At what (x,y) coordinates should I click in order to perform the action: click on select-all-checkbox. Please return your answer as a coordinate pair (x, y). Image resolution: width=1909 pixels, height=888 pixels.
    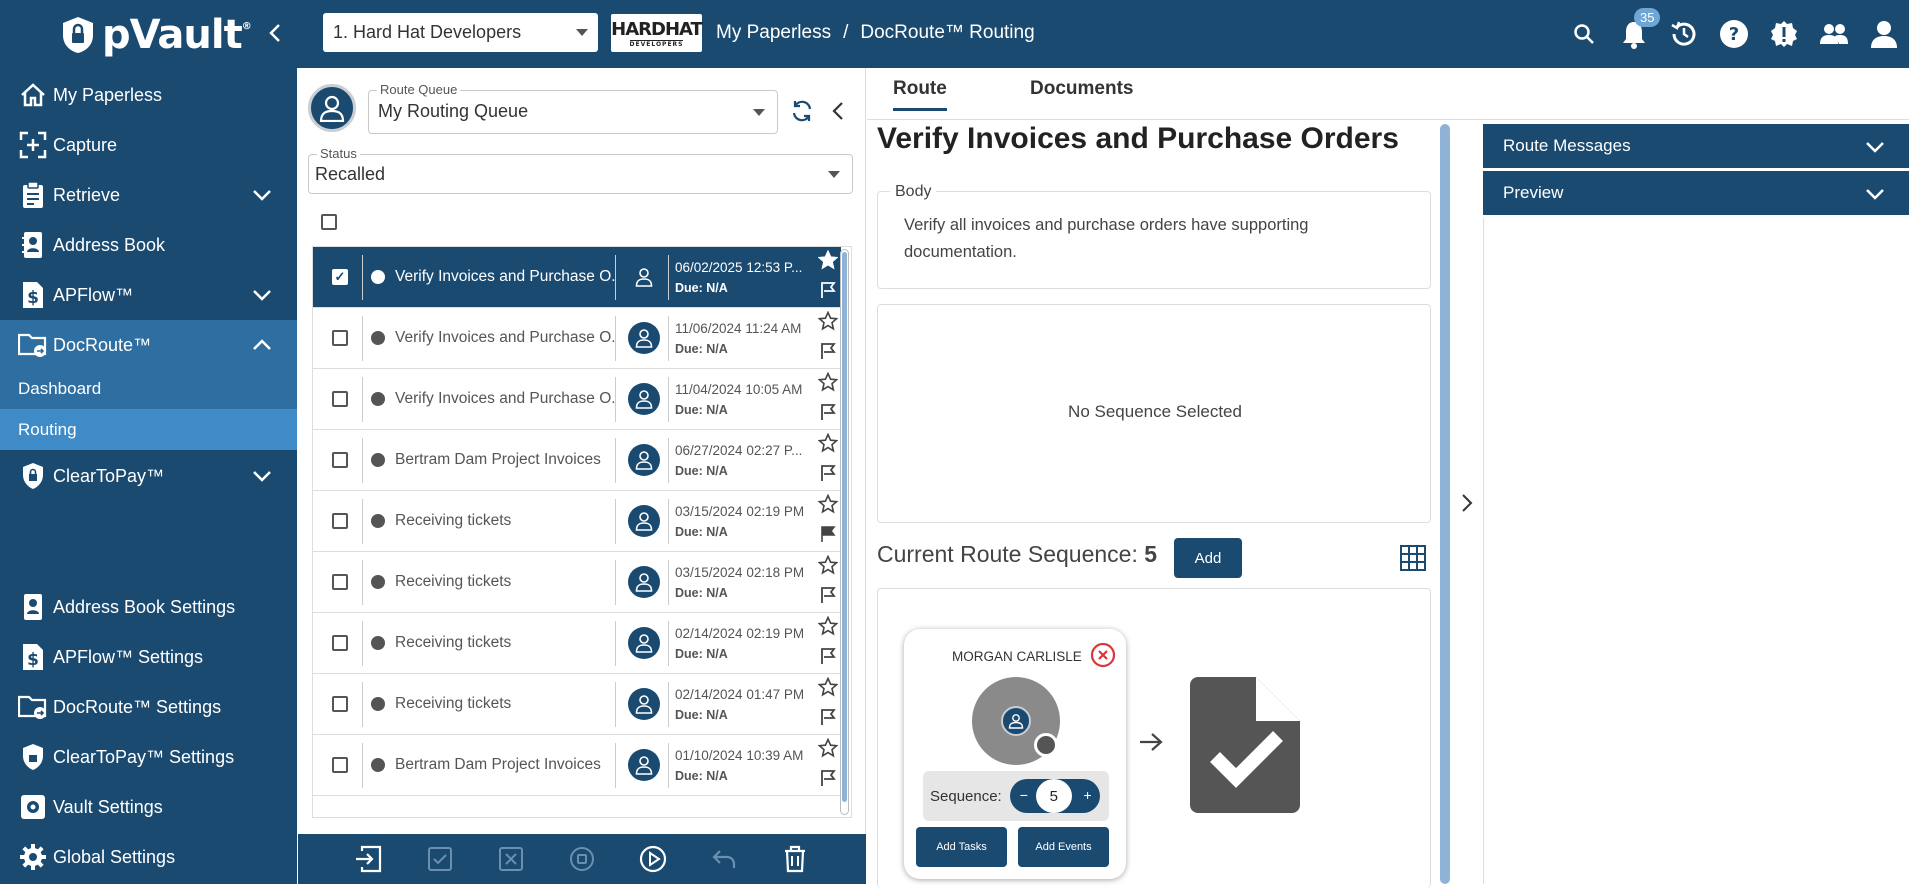
    Looking at the image, I should click on (329, 222).